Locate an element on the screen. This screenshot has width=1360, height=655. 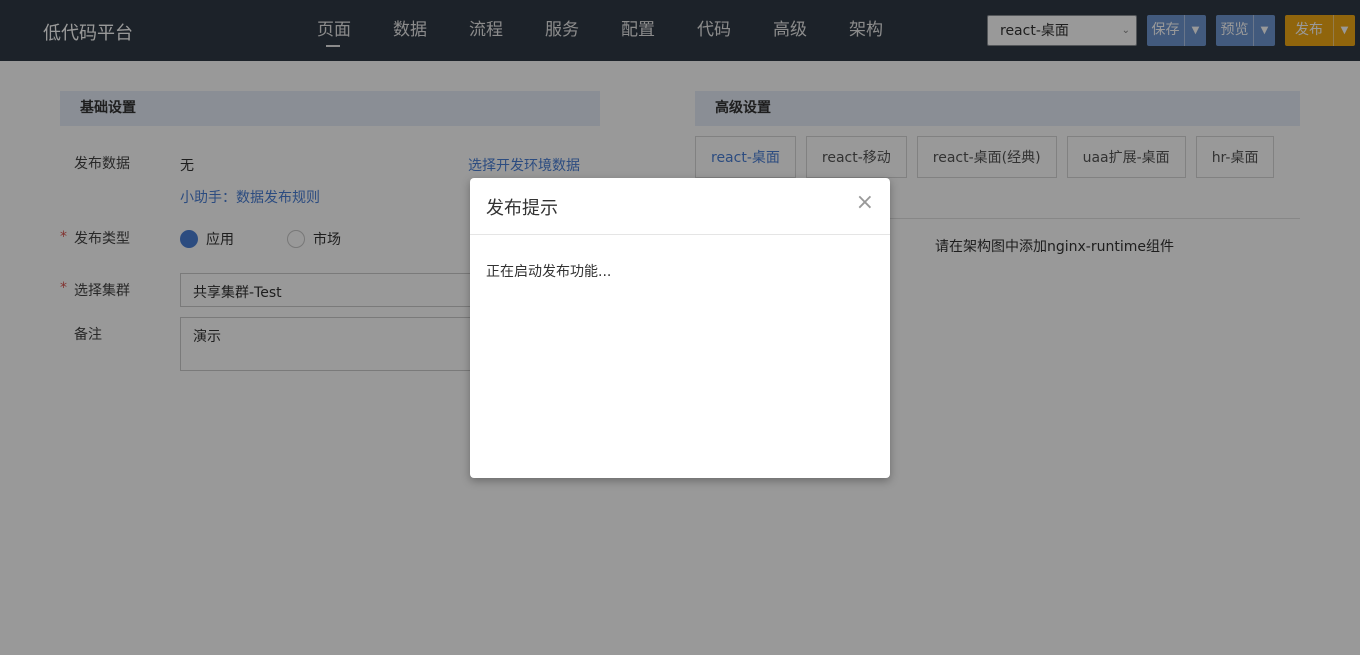
modal-header: 发布提示 × is located at coordinates (680, 206).